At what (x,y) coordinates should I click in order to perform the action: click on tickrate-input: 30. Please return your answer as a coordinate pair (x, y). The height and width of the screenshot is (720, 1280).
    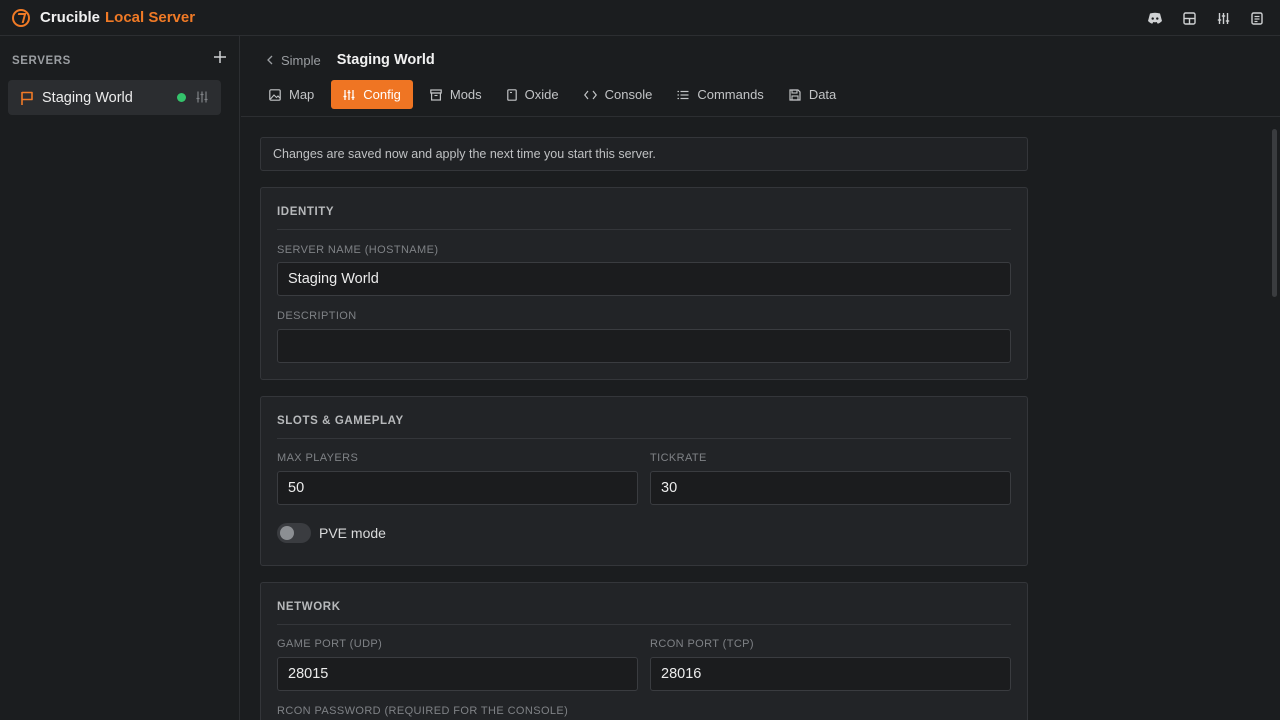
    Looking at the image, I should click on (830, 488).